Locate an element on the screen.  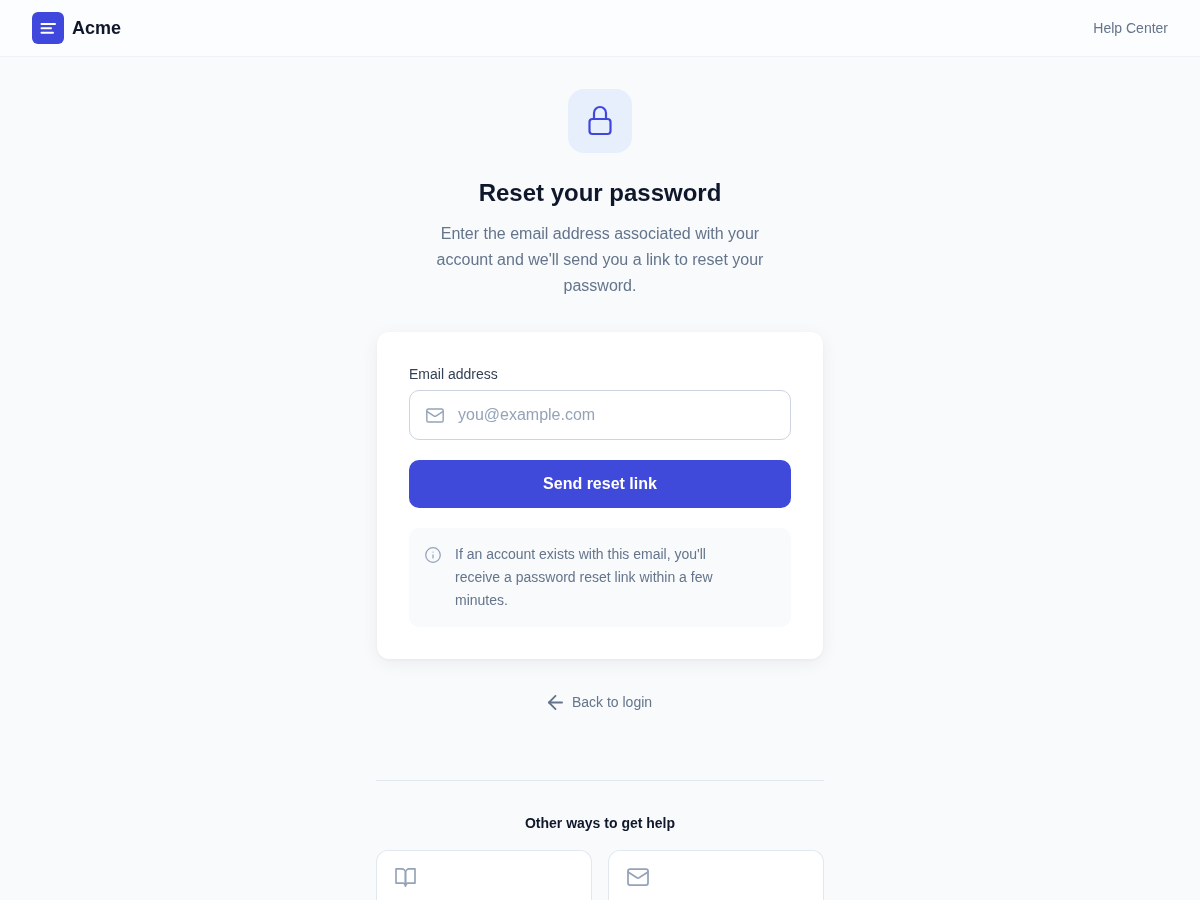
logo-icon is located at coordinates (48, 28).